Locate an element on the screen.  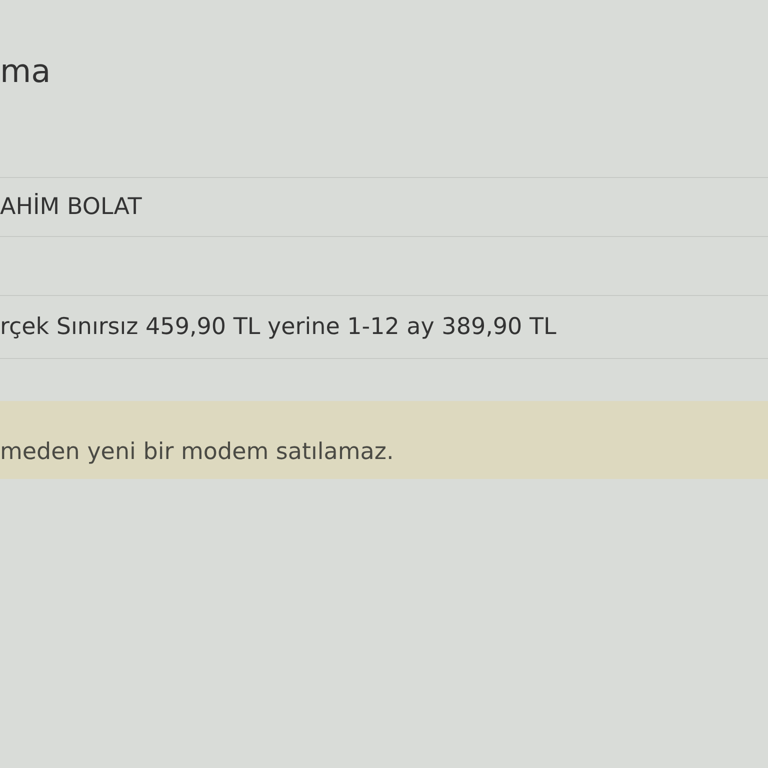
field-value: AHİM BOLAT is located at coordinates (71, 207).